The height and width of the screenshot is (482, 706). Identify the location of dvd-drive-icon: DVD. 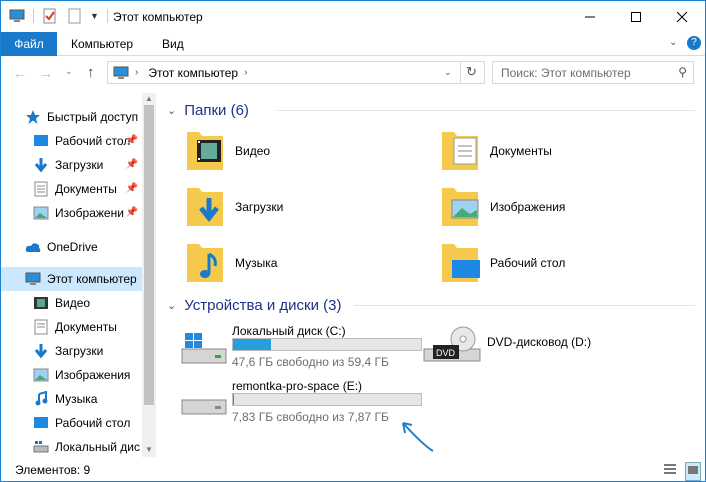
(453, 345).